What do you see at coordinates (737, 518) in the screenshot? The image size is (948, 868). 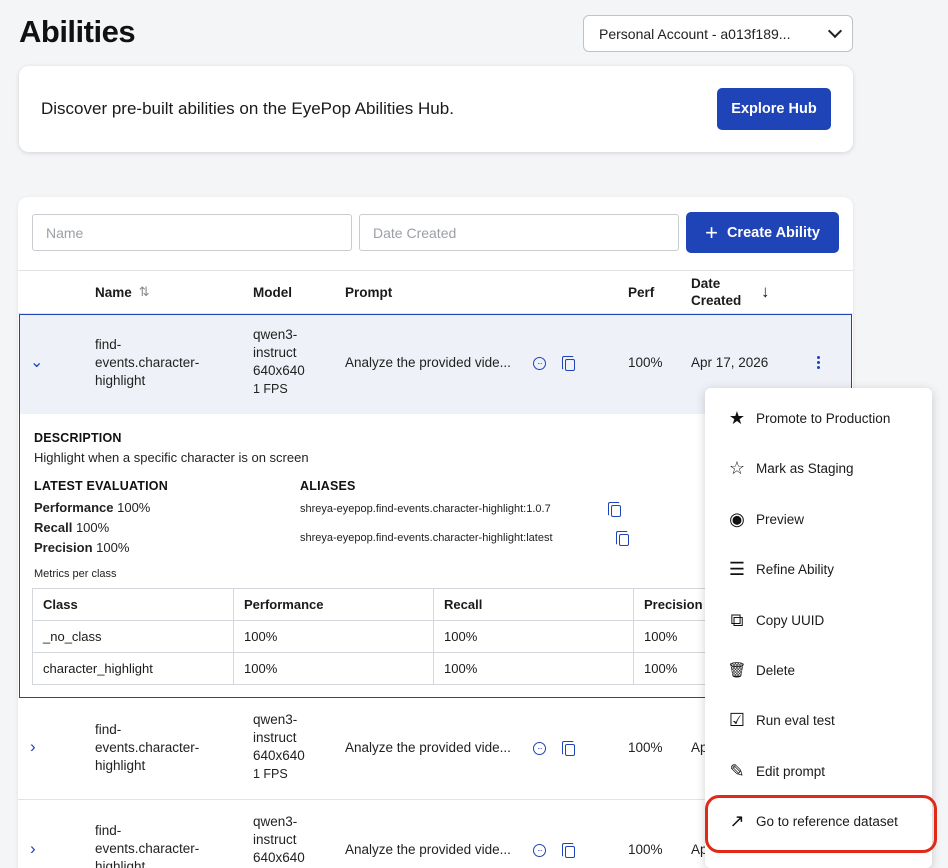 I see `eye-icon: ◉` at bounding box center [737, 518].